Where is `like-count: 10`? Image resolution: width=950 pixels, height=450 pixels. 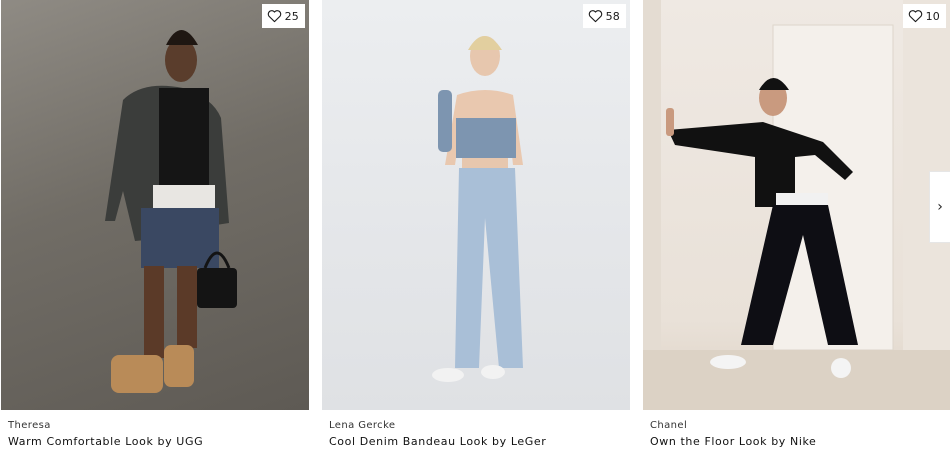 like-count: 10 is located at coordinates (932, 16).